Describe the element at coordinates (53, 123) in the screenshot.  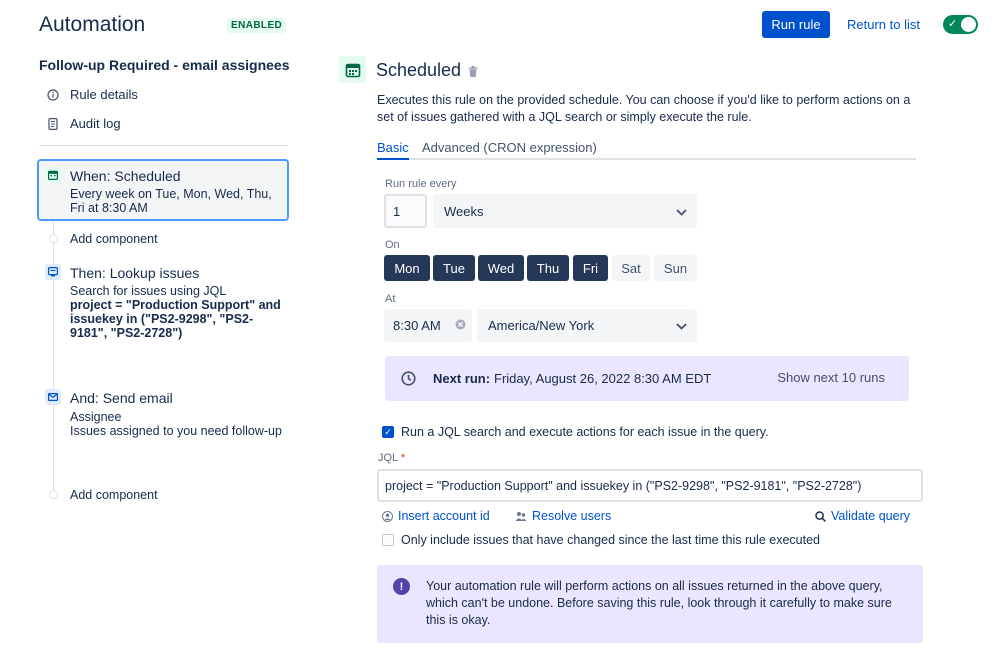
I see `document-icon` at that location.